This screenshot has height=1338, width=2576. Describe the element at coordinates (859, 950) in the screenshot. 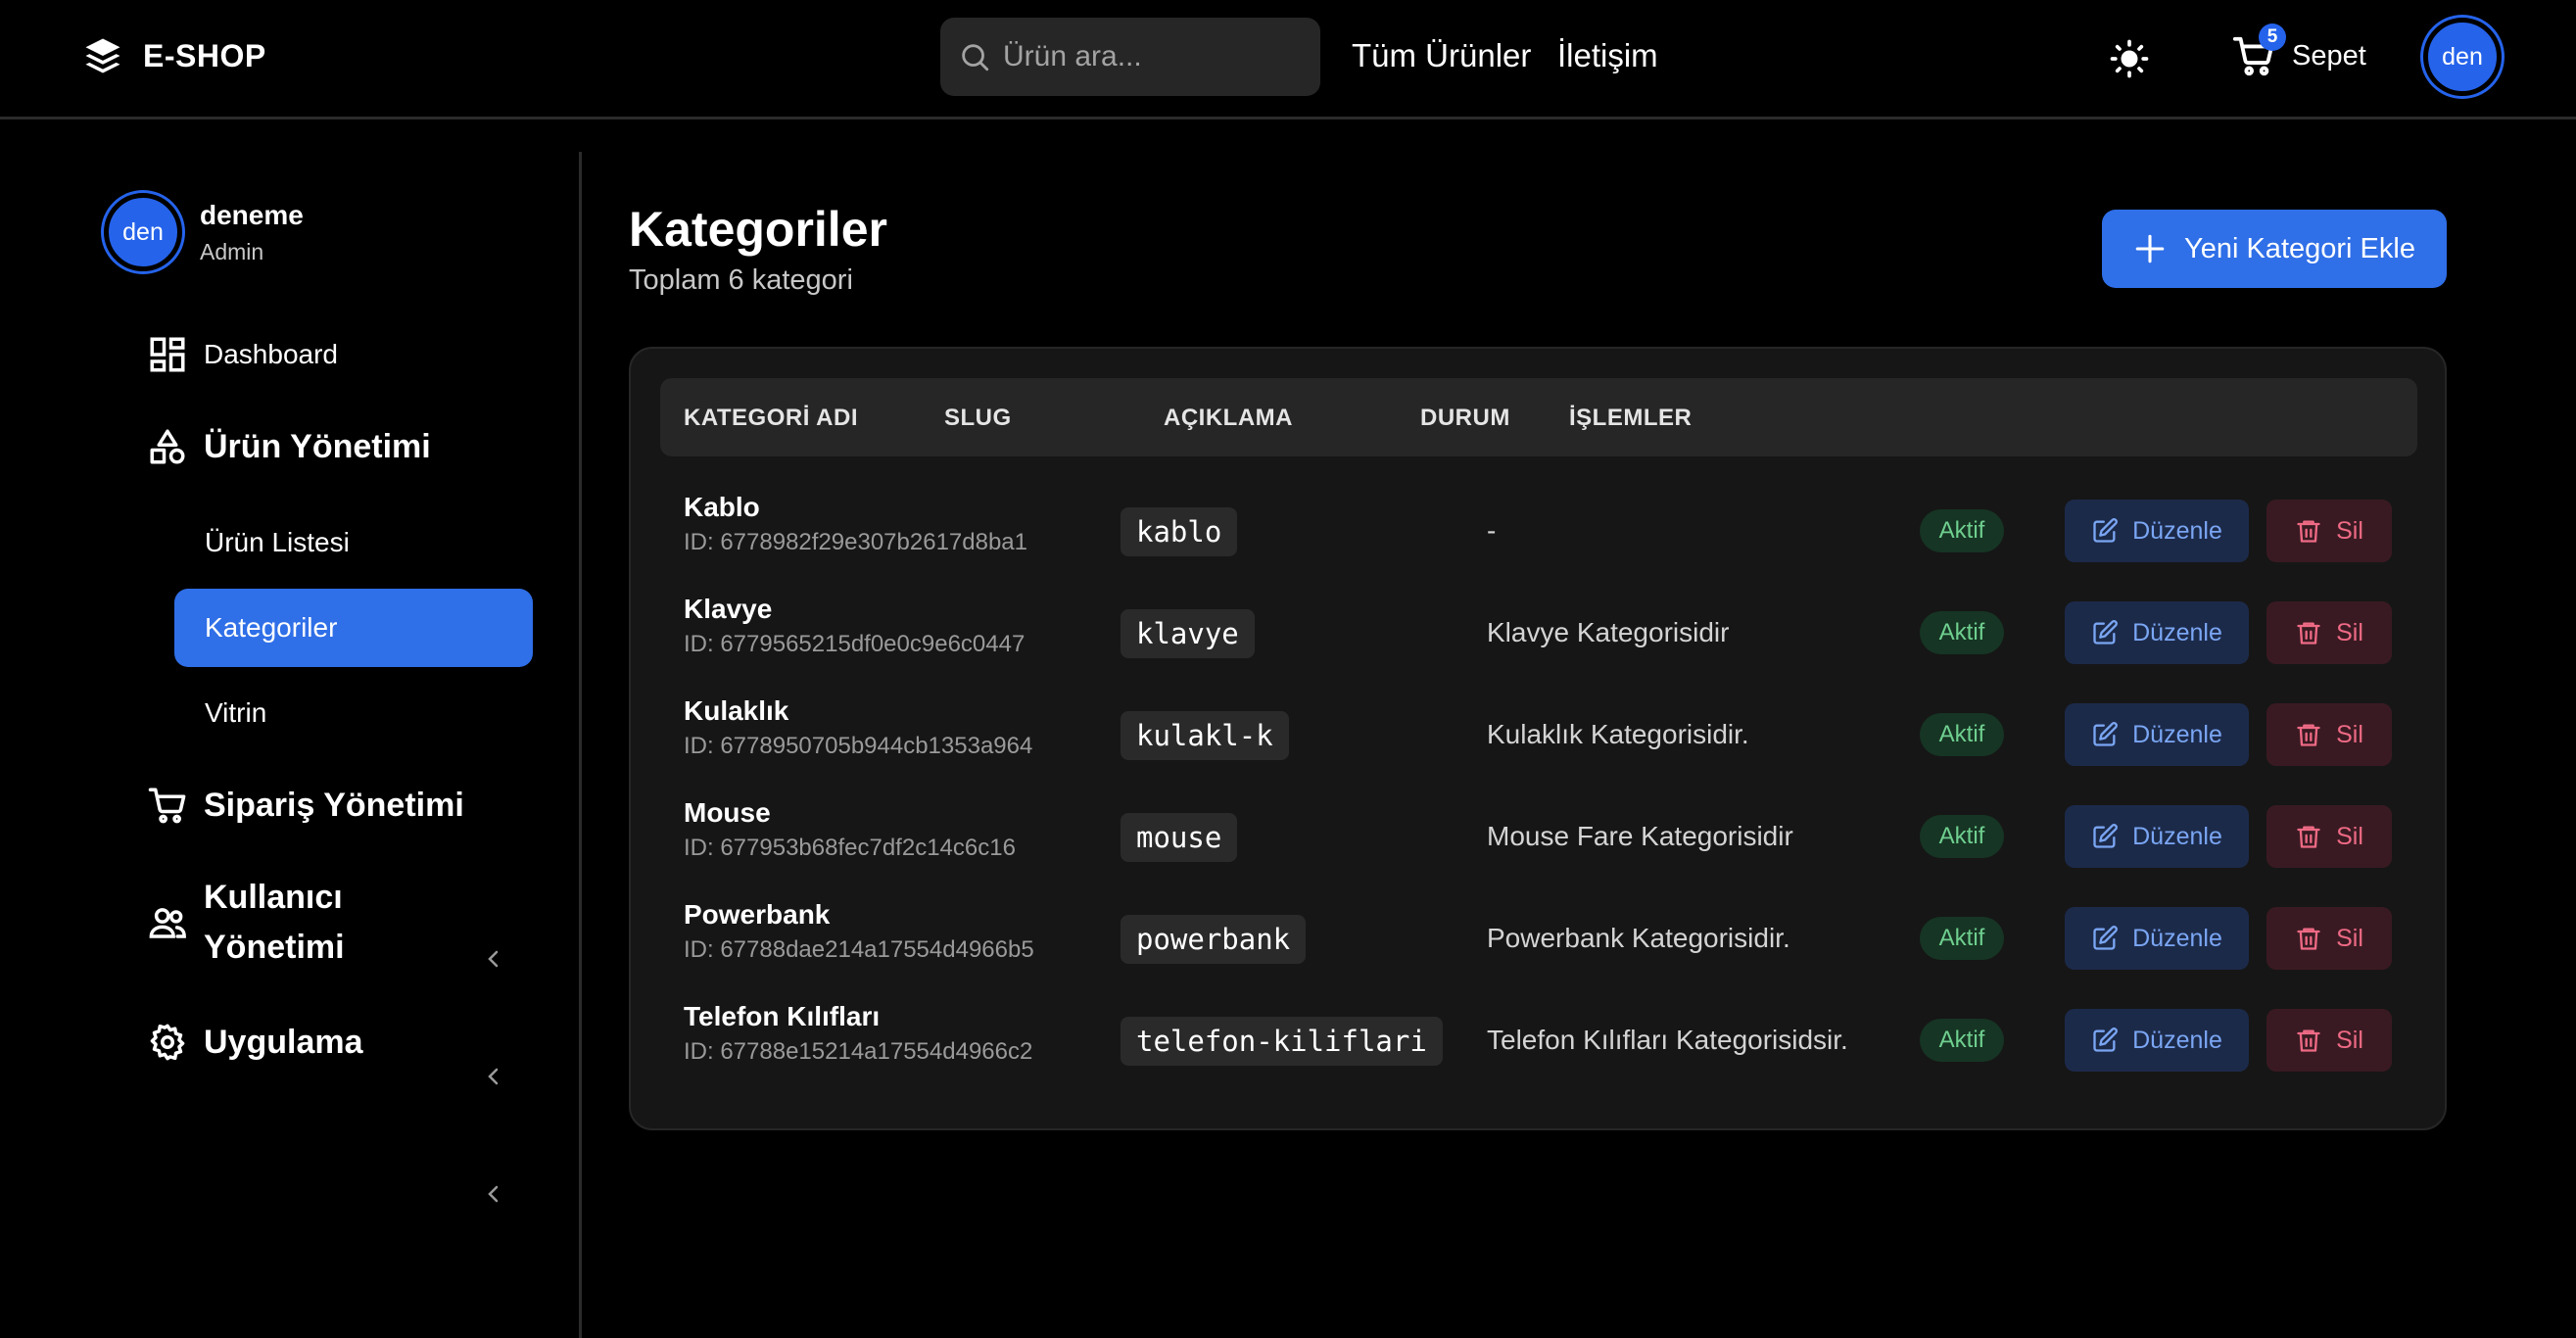

I see `category-id: ID: 67788dae214a17554d4966b5` at that location.